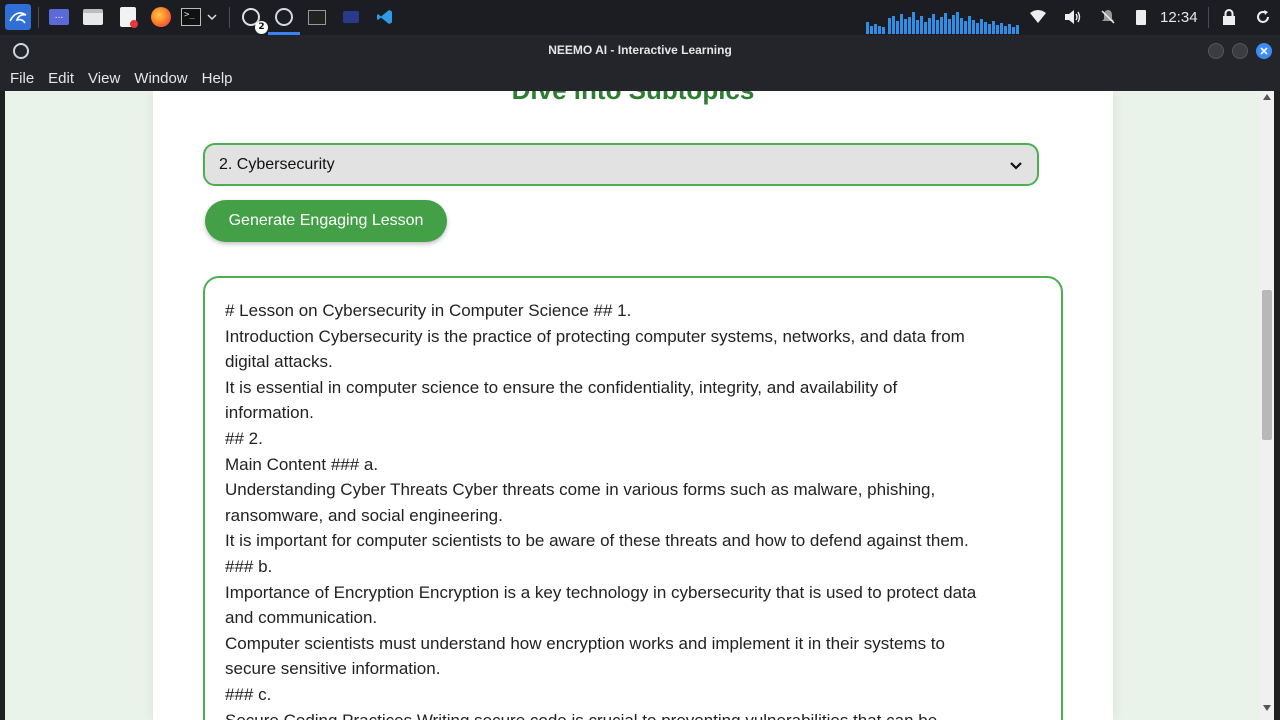 The width and height of the screenshot is (1280, 720). I want to click on lesson-line: Main Content ### a., so click(302, 464).